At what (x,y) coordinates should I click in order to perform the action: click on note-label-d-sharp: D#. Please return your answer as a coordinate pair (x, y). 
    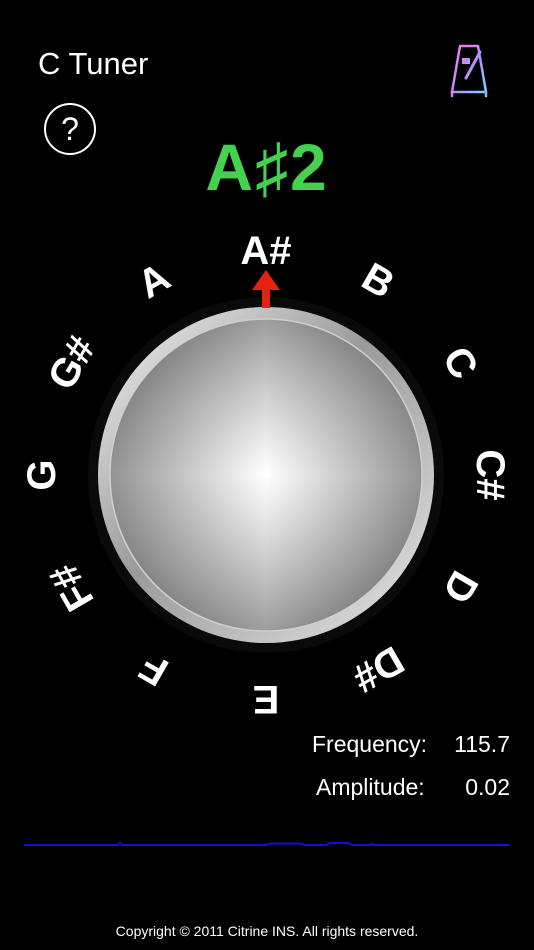
    Looking at the image, I should click on (378, 669).